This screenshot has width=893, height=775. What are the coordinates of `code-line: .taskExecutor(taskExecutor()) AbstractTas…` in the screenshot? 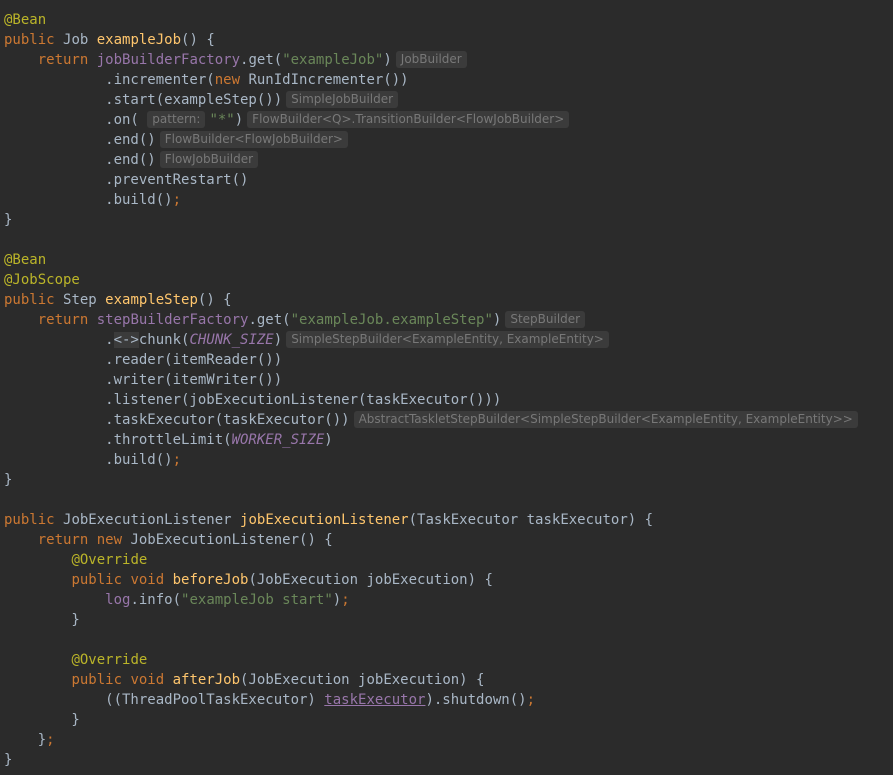 It's located at (431, 420).